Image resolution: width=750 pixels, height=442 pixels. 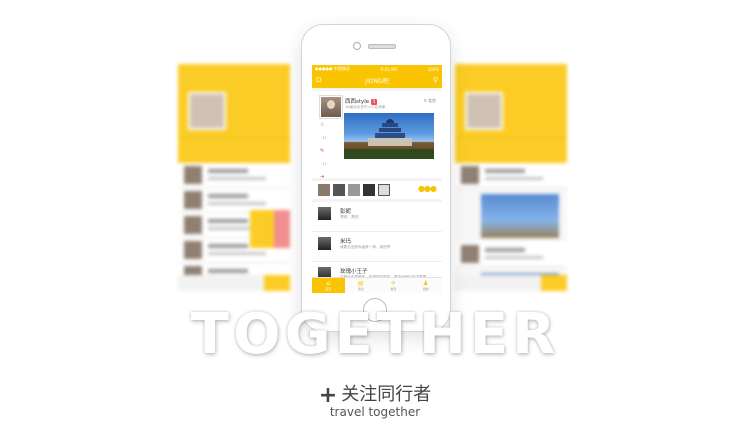 What do you see at coordinates (425, 289) in the screenshot?
I see `tab-profile-label: 我的` at bounding box center [425, 289].